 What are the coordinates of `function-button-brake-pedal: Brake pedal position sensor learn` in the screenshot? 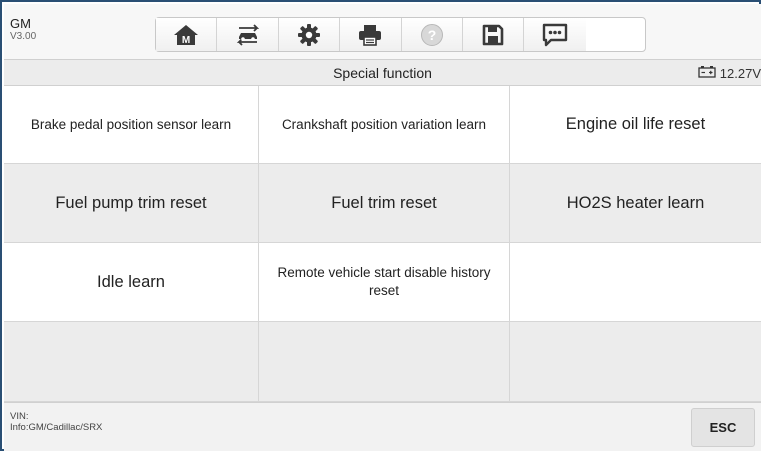 It's located at (131, 125).